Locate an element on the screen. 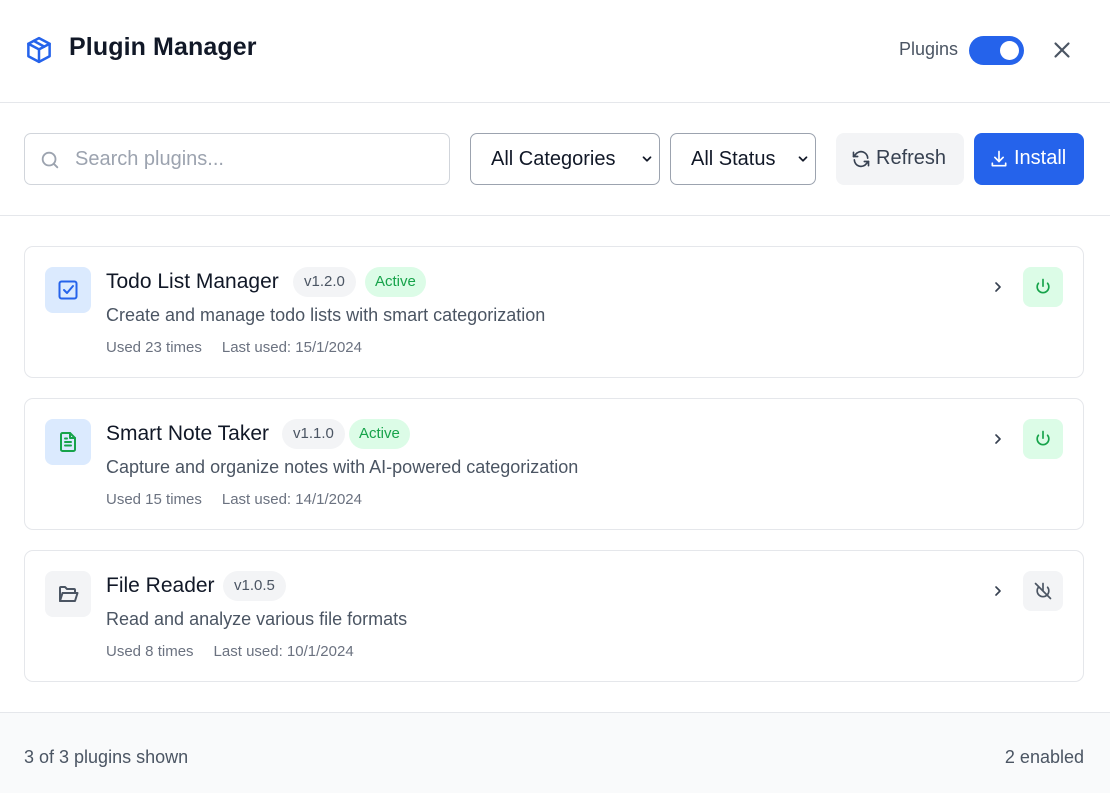  power-off-button is located at coordinates (1043, 591).